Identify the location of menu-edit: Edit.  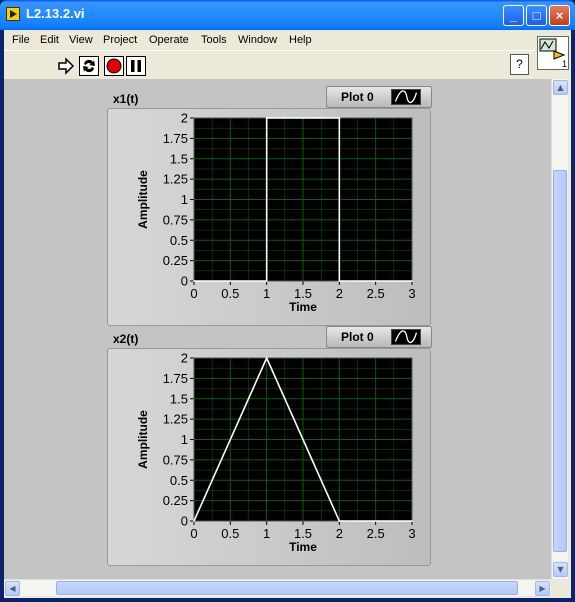
(49, 40).